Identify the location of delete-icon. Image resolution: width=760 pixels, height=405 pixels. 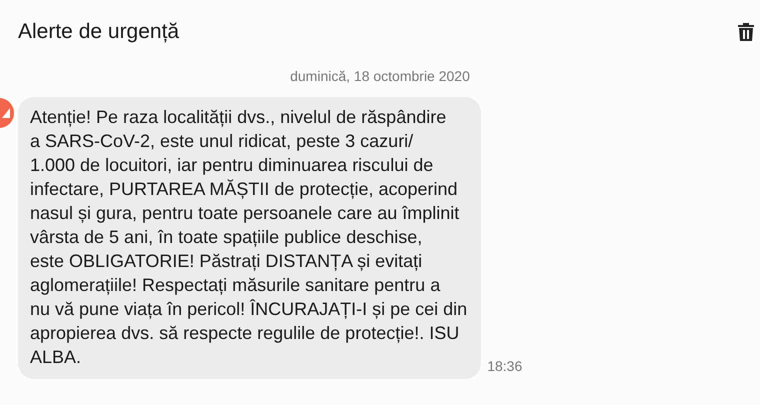
(746, 32).